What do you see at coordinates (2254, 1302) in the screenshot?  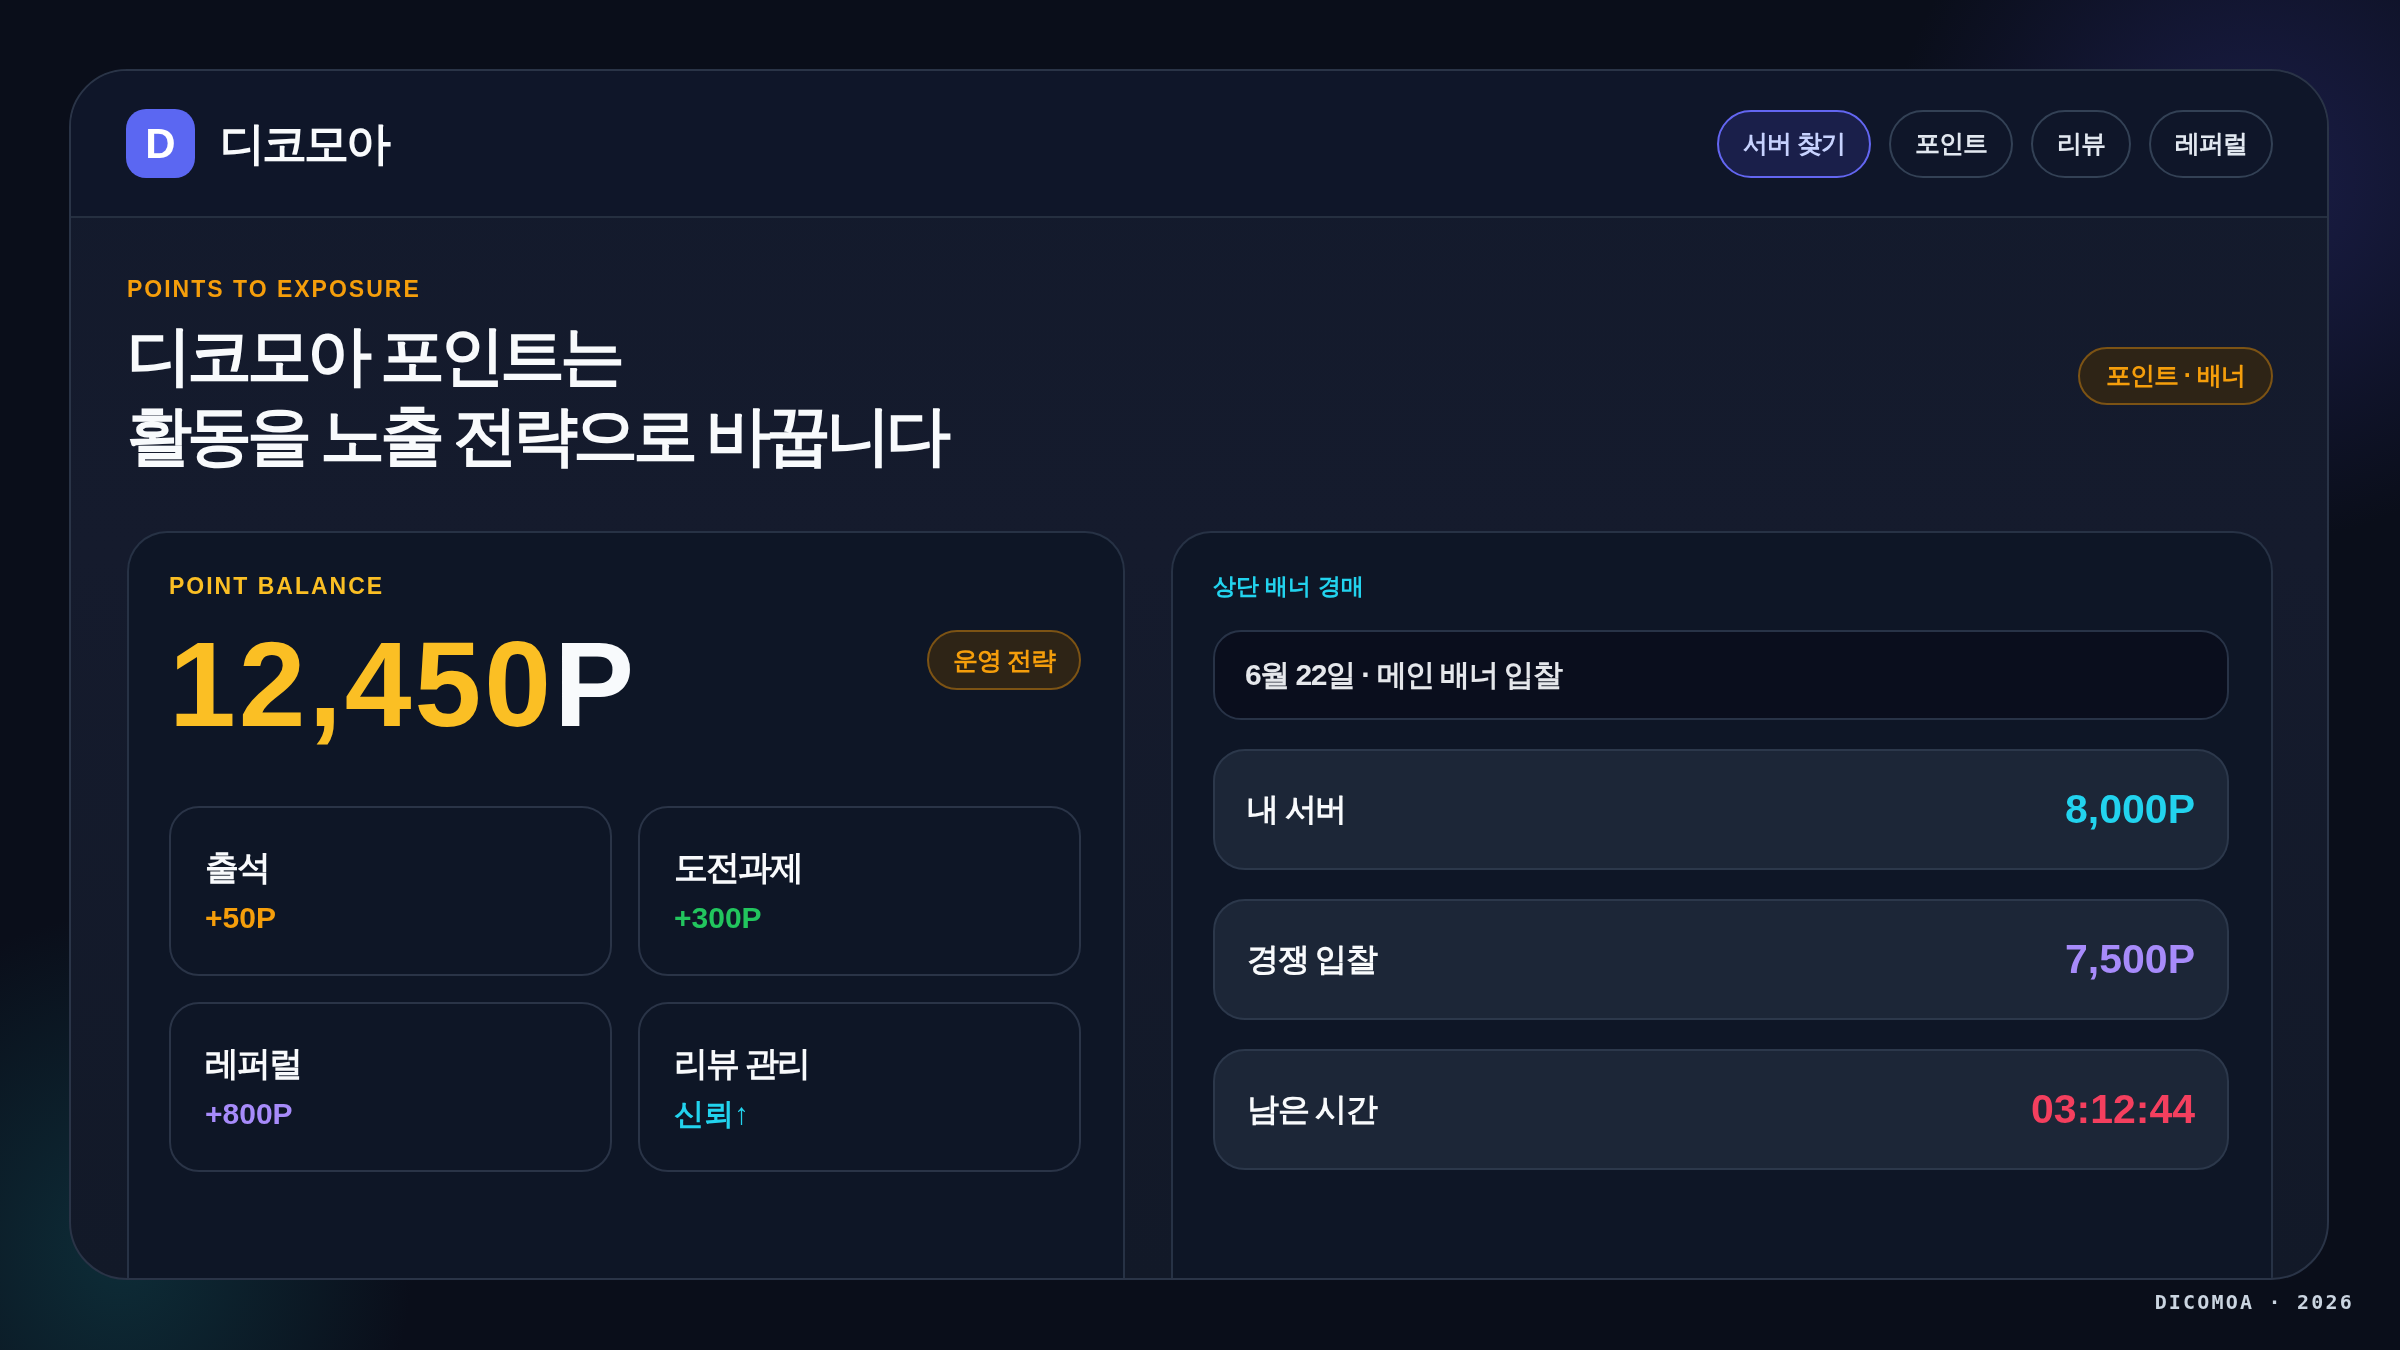 I see `footer-text: DICOMOA · 2026` at bounding box center [2254, 1302].